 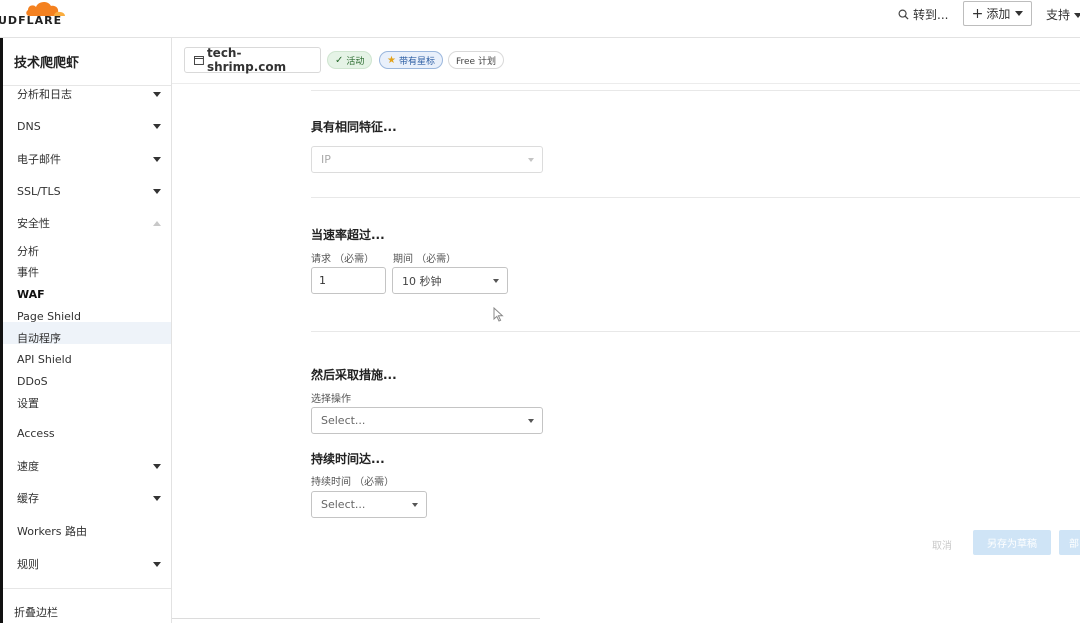 I want to click on plan-badge-label: Free 计划, so click(x=476, y=61).